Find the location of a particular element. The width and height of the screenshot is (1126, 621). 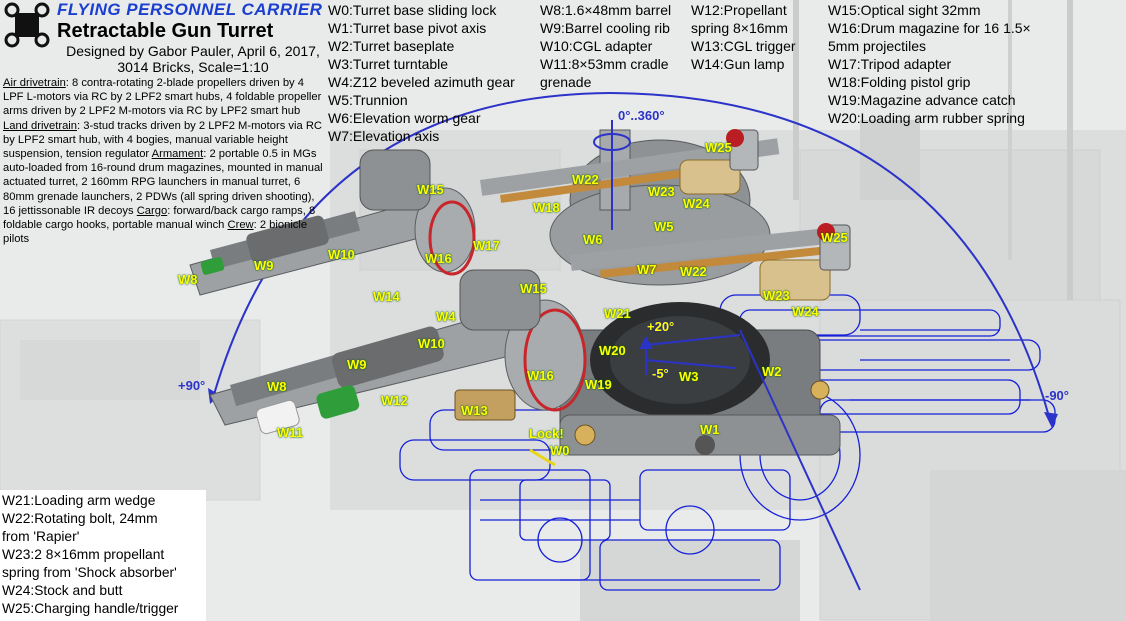

part-label-w0: W0 is located at coordinates (560, 450).